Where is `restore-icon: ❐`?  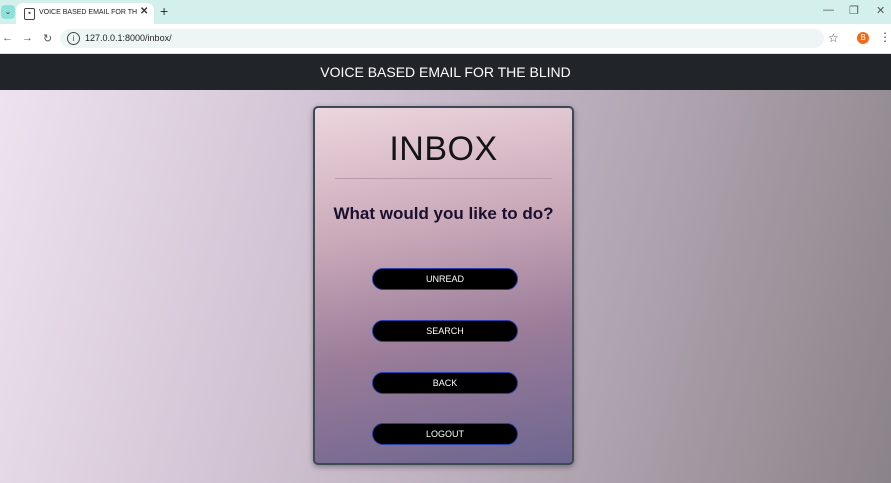 restore-icon: ❐ is located at coordinates (854, 10).